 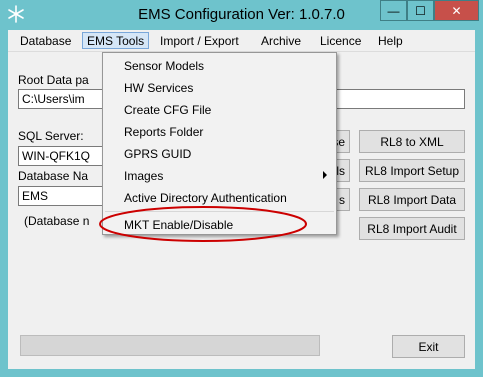 What do you see at coordinates (393, 10) in the screenshot?
I see `minimize-button: —` at bounding box center [393, 10].